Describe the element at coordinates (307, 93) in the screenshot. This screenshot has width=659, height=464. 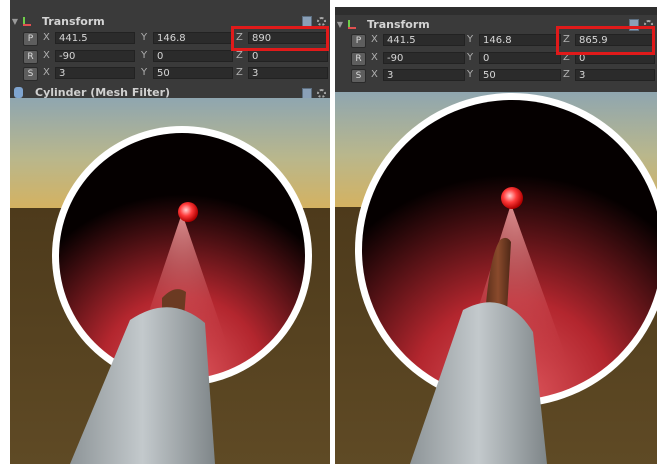
I see `book-icon` at that location.